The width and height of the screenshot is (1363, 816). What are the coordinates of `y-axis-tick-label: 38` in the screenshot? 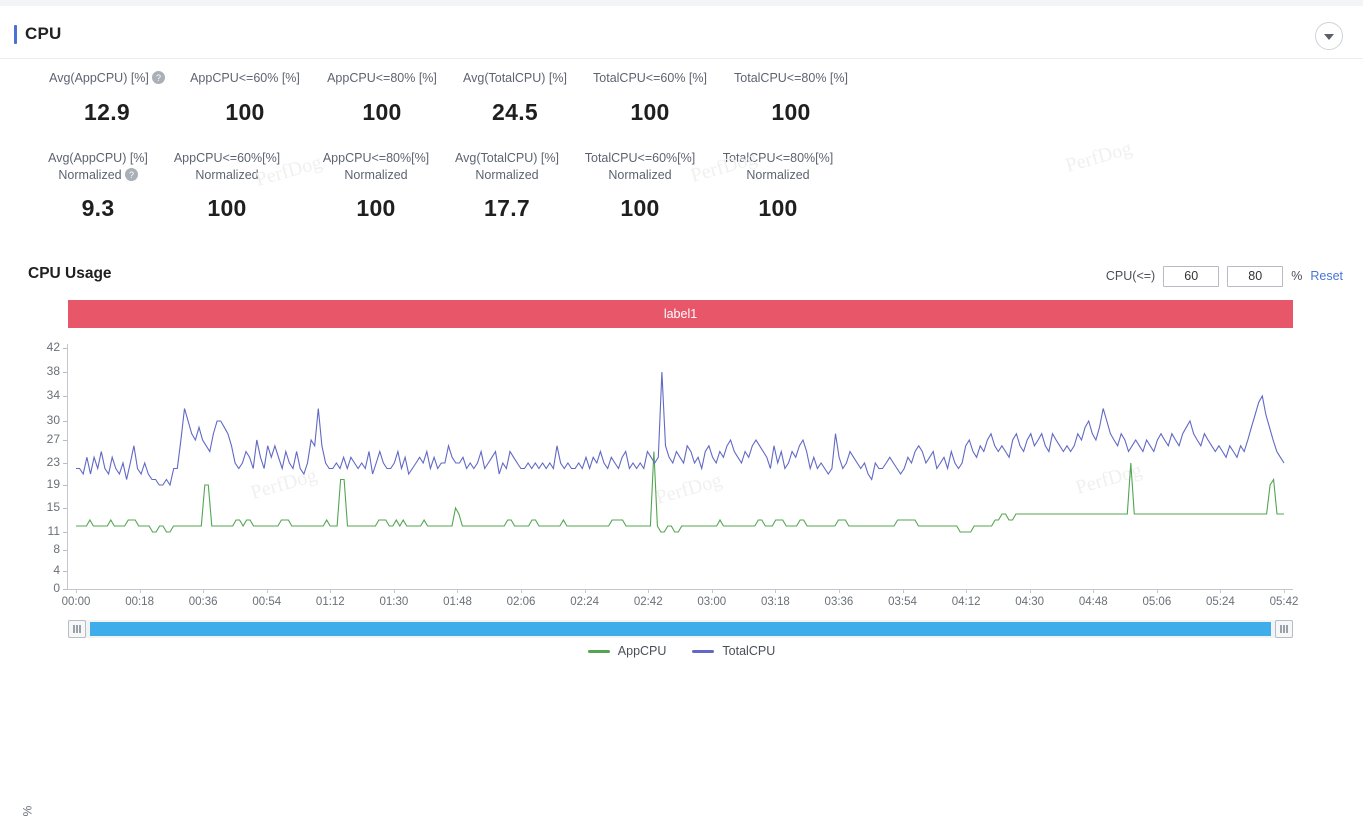 It's located at (53, 371).